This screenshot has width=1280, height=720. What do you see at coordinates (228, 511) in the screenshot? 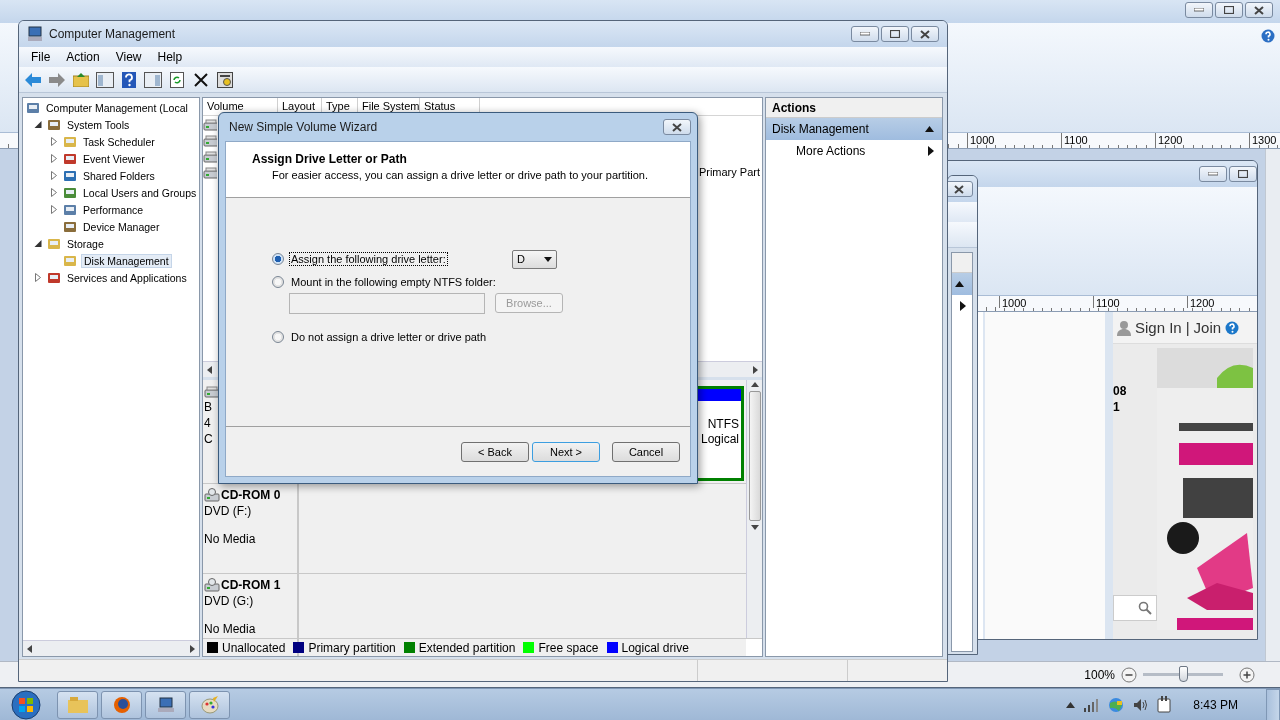
I see `disk-info: DVD (F:)` at bounding box center [228, 511].